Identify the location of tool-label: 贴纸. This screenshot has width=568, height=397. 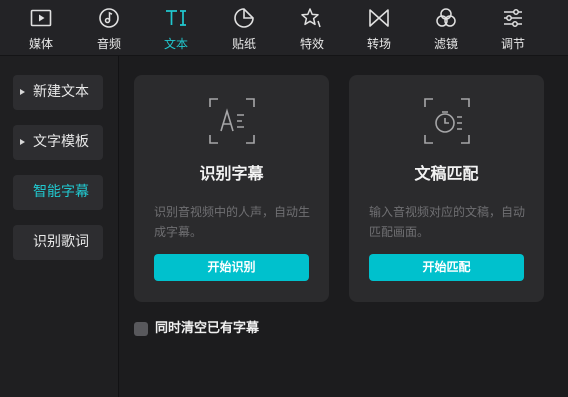
(243, 44).